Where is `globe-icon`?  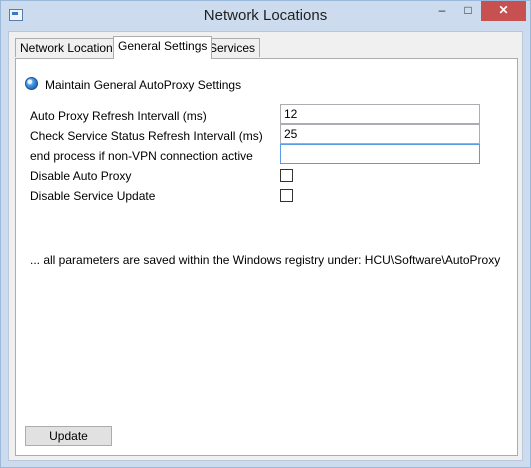 globe-icon is located at coordinates (31, 83).